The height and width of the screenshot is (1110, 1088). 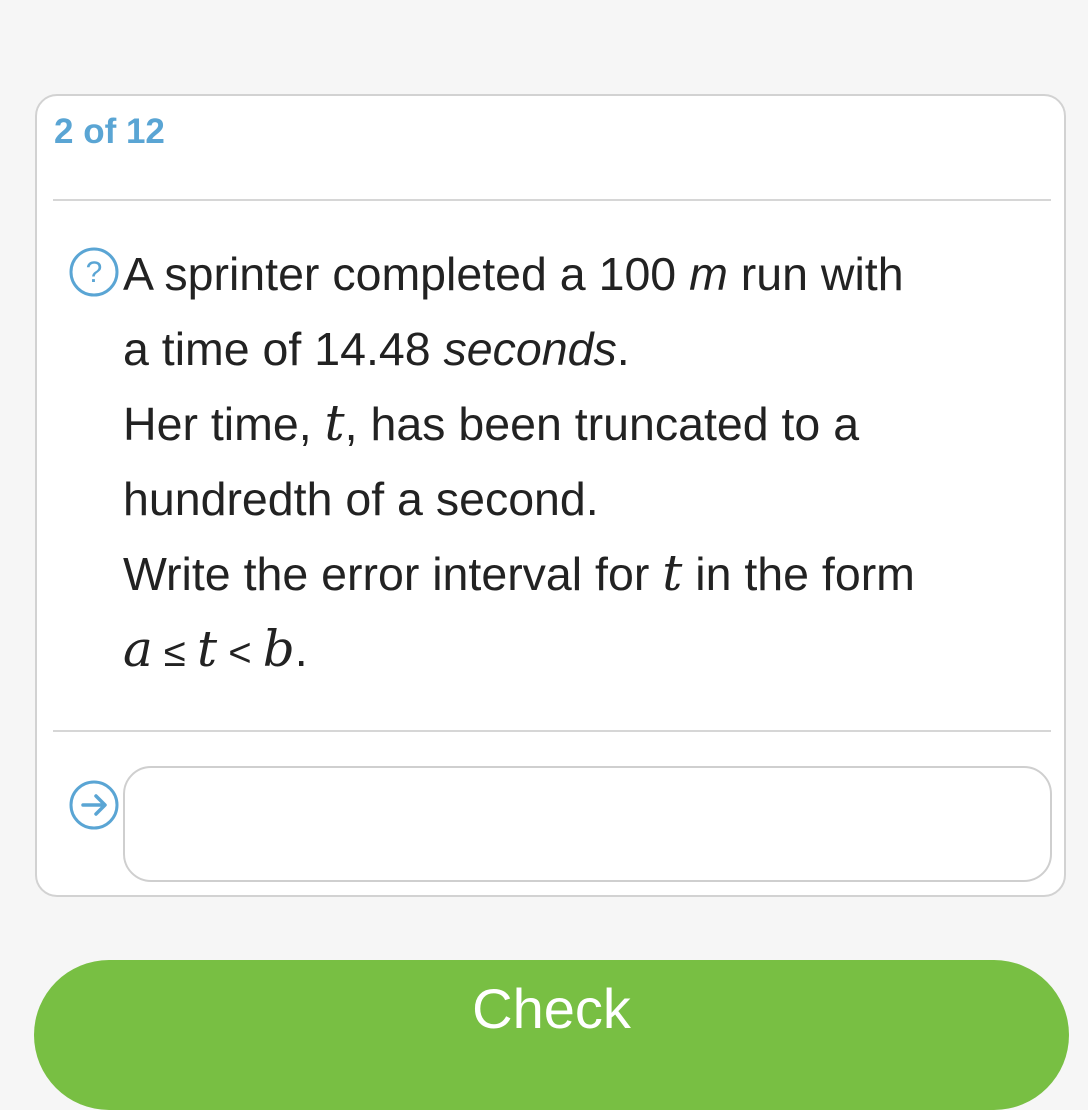 I want to click on question-line-4: hundredth of a second., so click(x=361, y=498).